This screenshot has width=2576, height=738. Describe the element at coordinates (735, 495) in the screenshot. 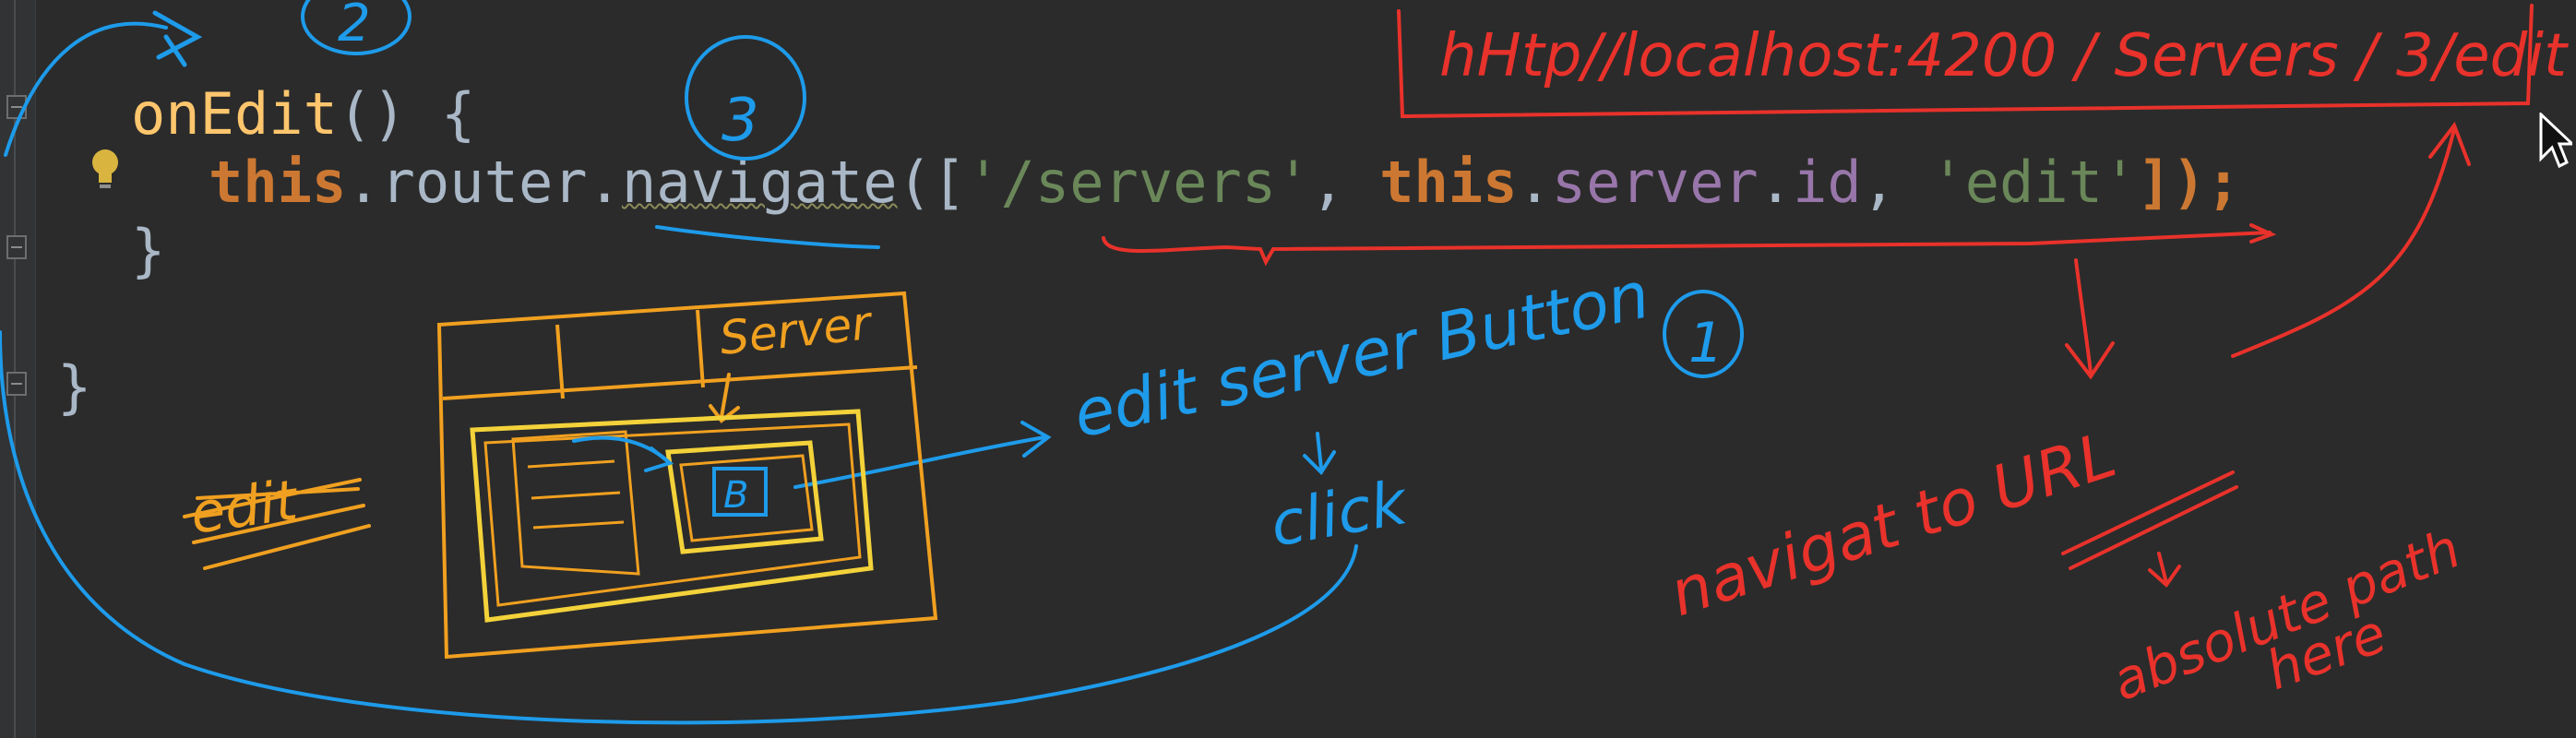

I see `button-sketch-label: B` at that location.